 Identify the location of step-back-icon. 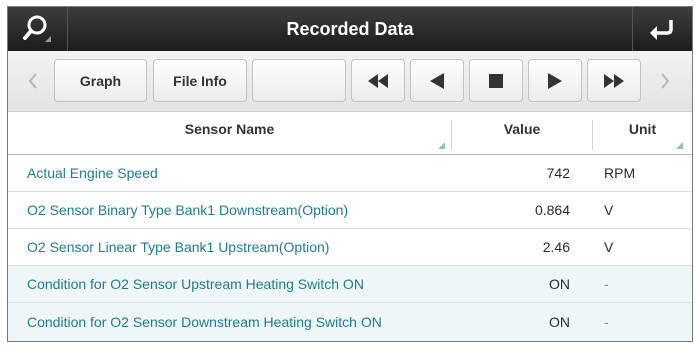
(437, 80).